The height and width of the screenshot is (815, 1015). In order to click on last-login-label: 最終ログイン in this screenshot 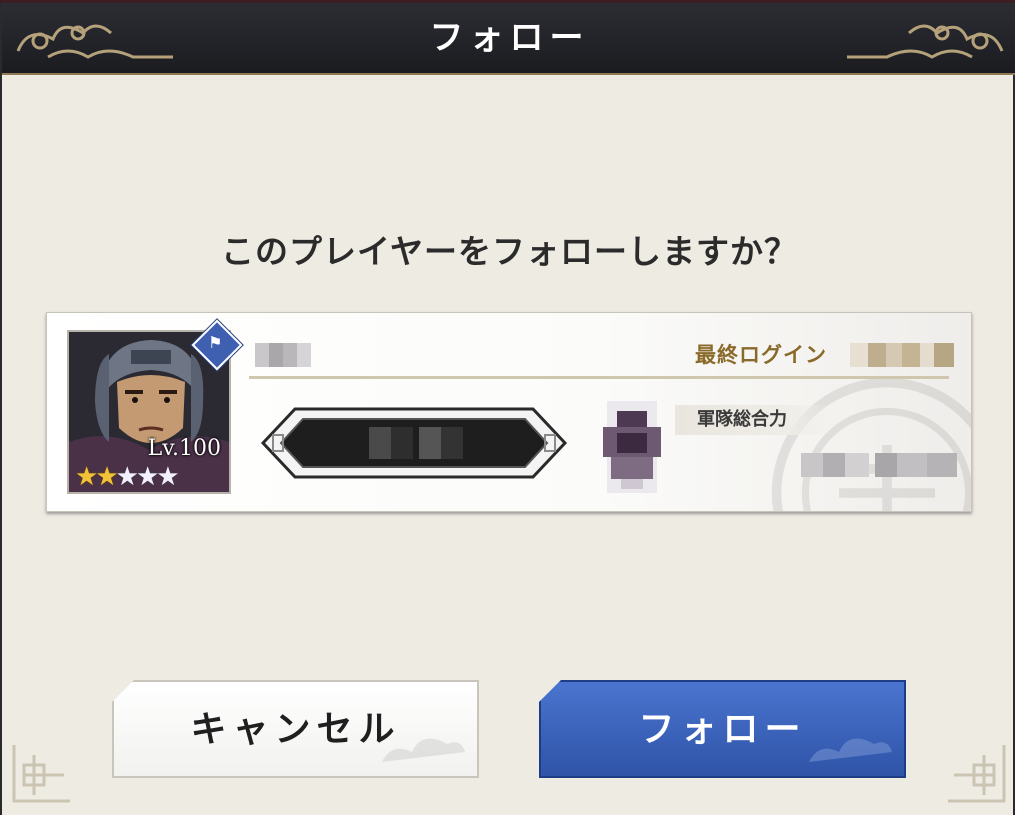, I will do `click(761, 354)`.